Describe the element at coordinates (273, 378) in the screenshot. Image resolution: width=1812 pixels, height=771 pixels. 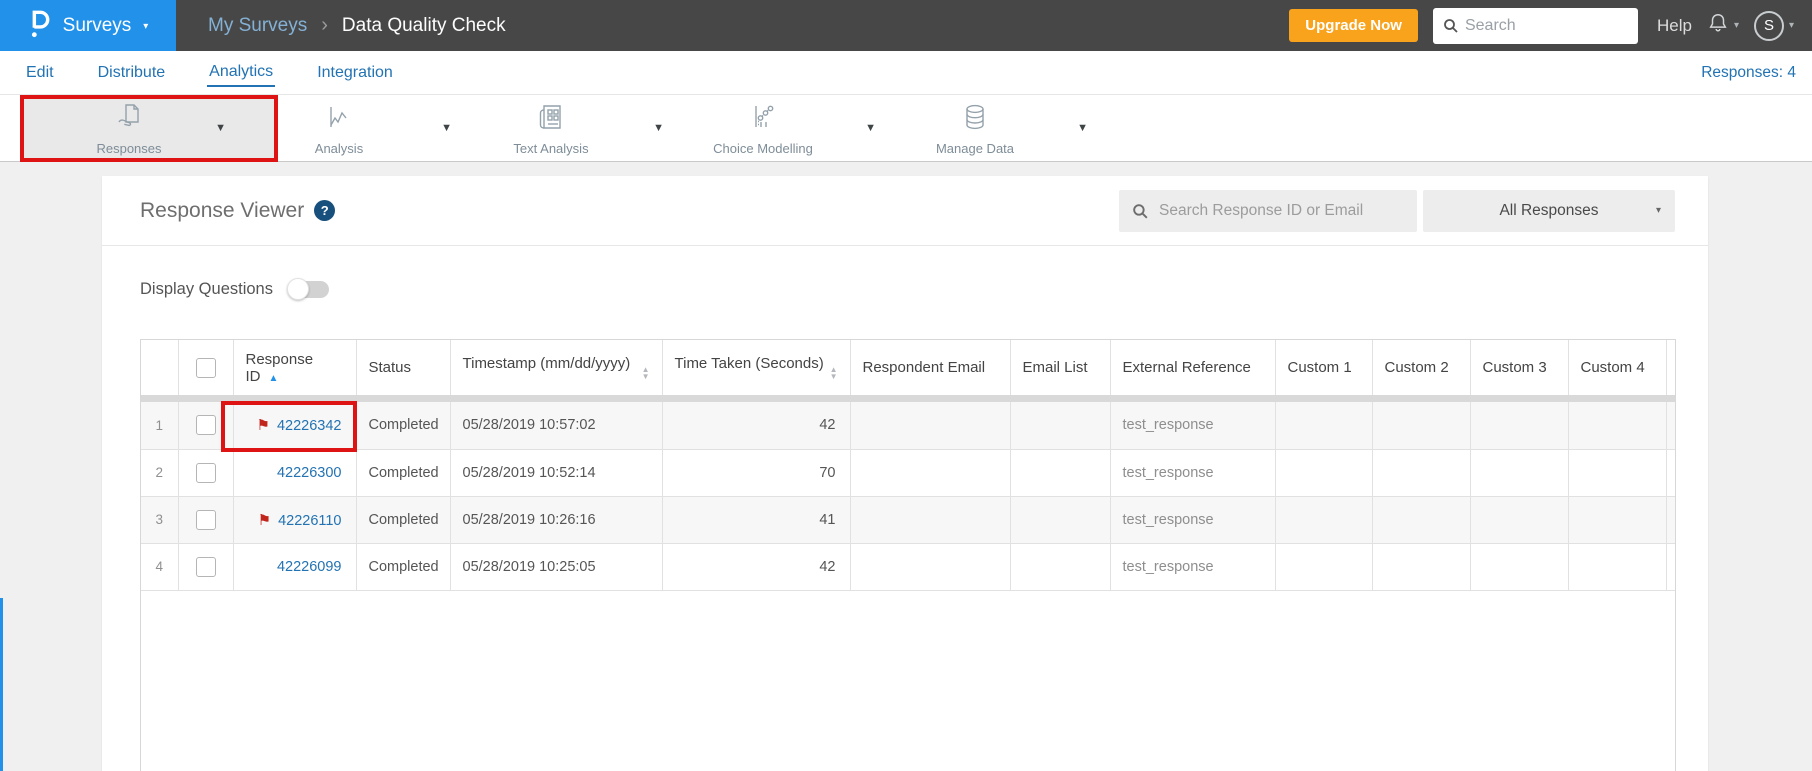
I see `sort-ascending-icon: ▲` at that location.